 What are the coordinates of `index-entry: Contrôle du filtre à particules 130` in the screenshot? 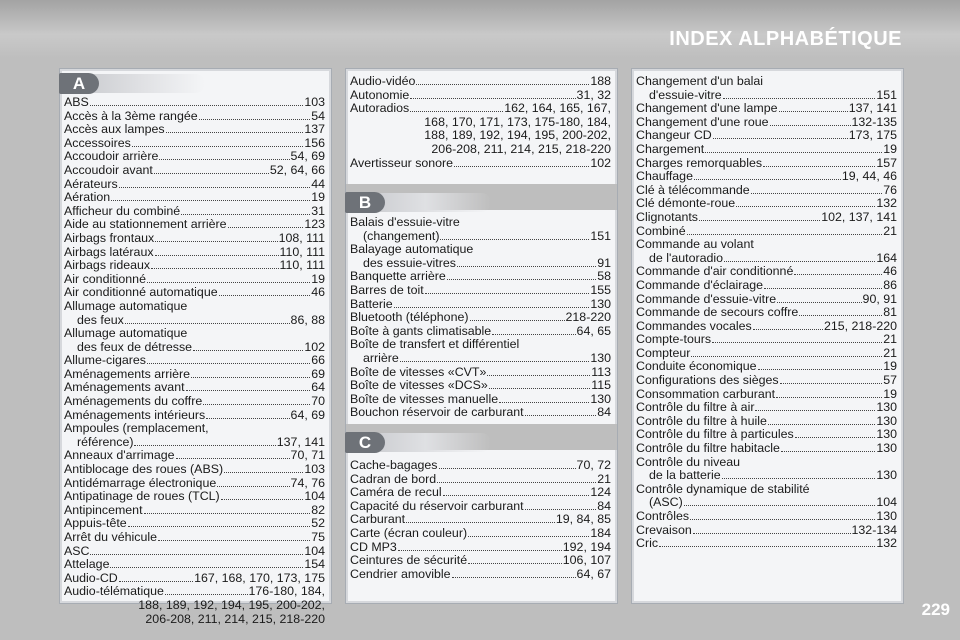 It's located at (766, 435).